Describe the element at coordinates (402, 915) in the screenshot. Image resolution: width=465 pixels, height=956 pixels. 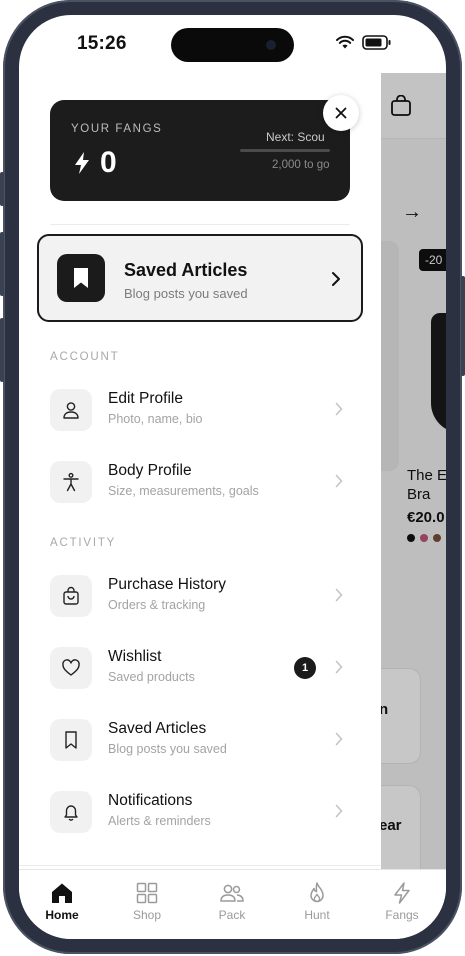
I see `tab-label: Fangs` at that location.